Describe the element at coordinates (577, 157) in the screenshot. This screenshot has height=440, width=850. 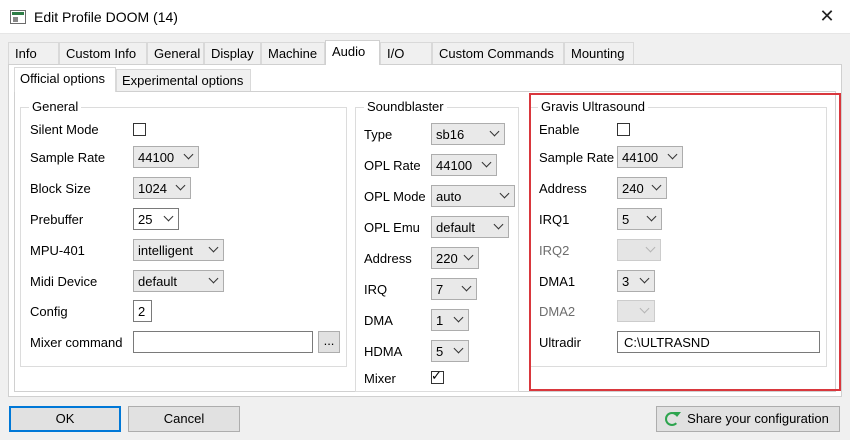
I see `gus-sample-rate-label: Sample Rate` at that location.